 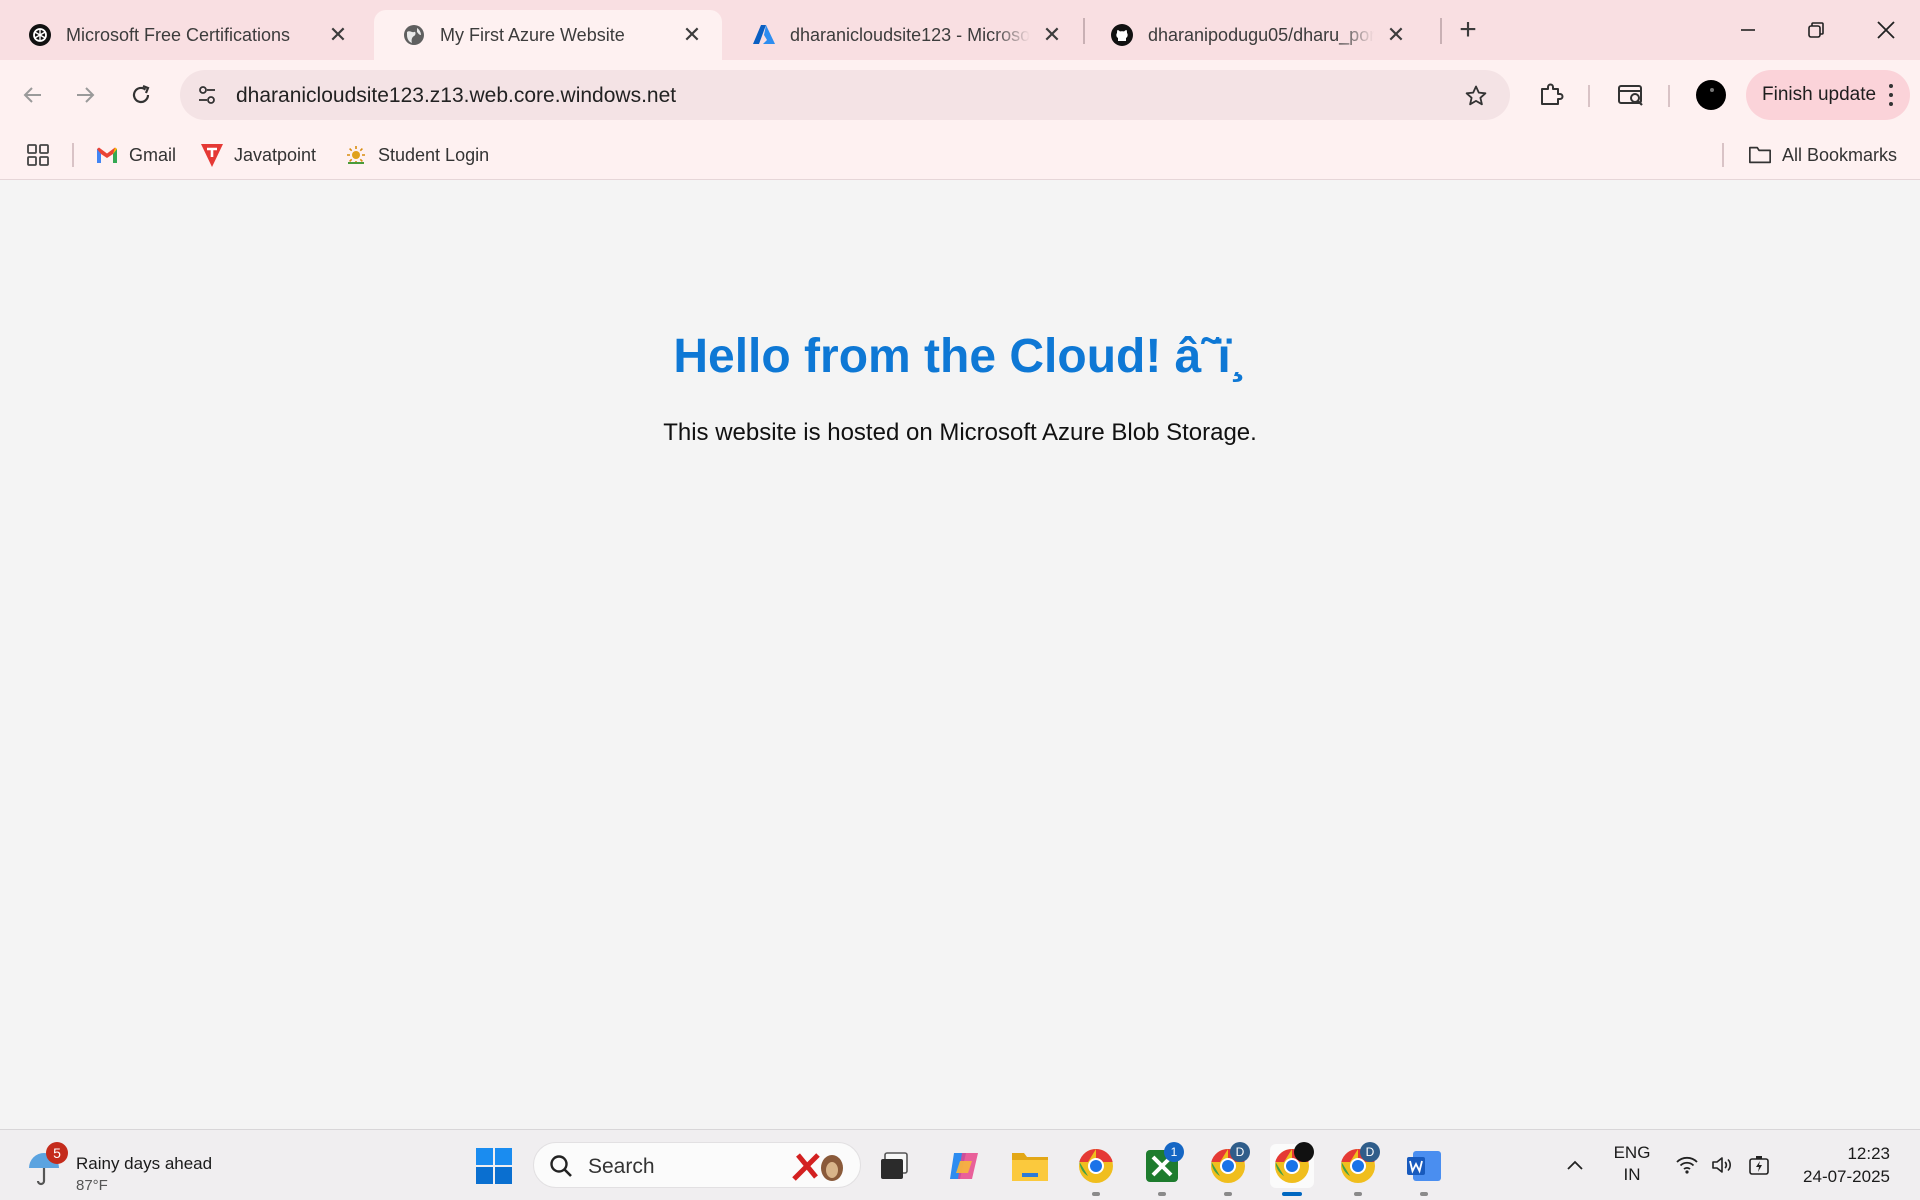 What do you see at coordinates (1162, 1169) in the screenshot?
I see `xbox-app: 1` at bounding box center [1162, 1169].